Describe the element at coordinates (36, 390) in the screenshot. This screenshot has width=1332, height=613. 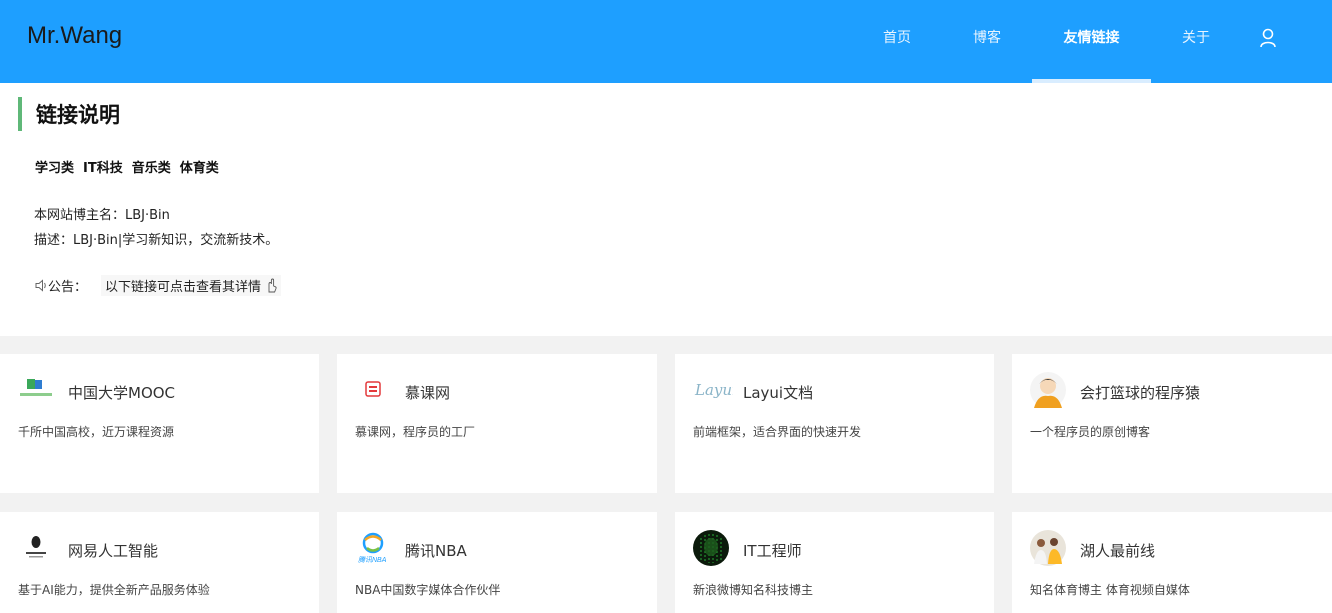
I see `mooc-logo` at that location.